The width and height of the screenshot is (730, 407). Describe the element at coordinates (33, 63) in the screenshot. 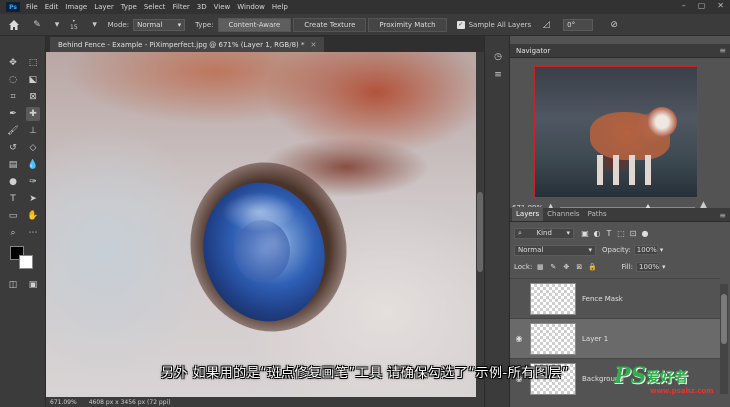

I see `marquee-tool-icon: ⬚` at that location.